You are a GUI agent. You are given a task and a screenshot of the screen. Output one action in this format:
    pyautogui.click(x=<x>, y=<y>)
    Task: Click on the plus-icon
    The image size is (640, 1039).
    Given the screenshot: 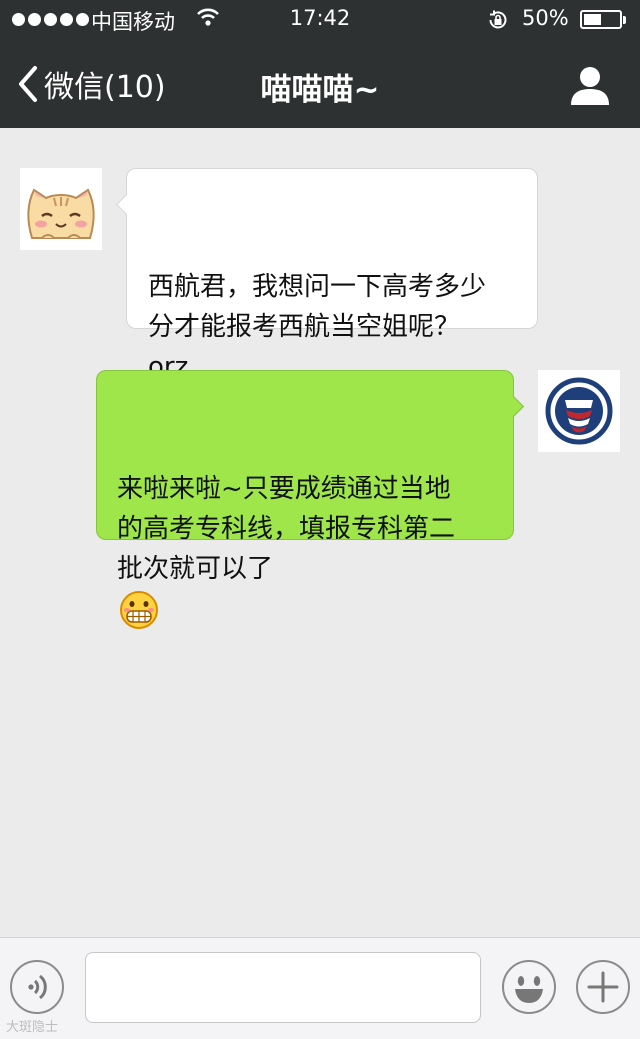 What is the action you would take?
    pyautogui.click(x=603, y=987)
    